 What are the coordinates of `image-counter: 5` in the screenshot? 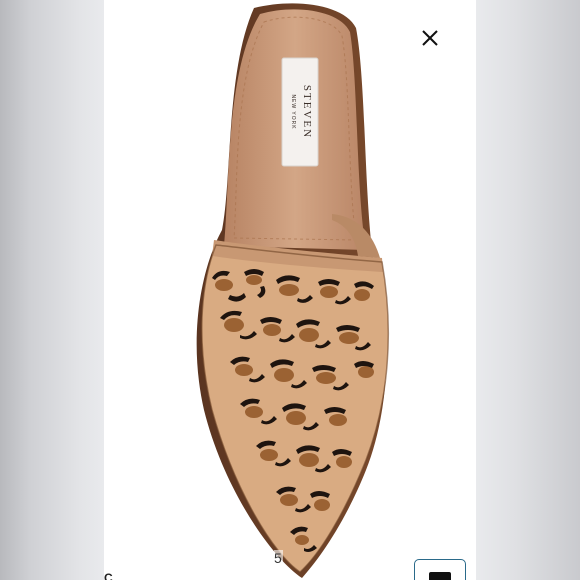 It's located at (278, 558).